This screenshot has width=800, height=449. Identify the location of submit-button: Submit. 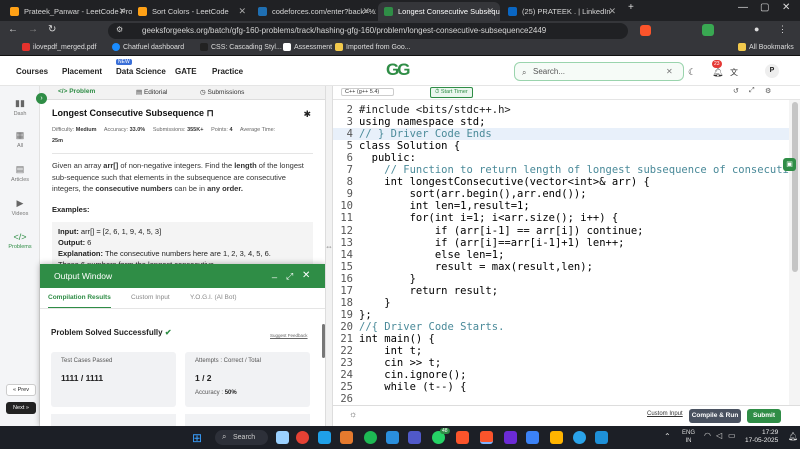
(764, 416).